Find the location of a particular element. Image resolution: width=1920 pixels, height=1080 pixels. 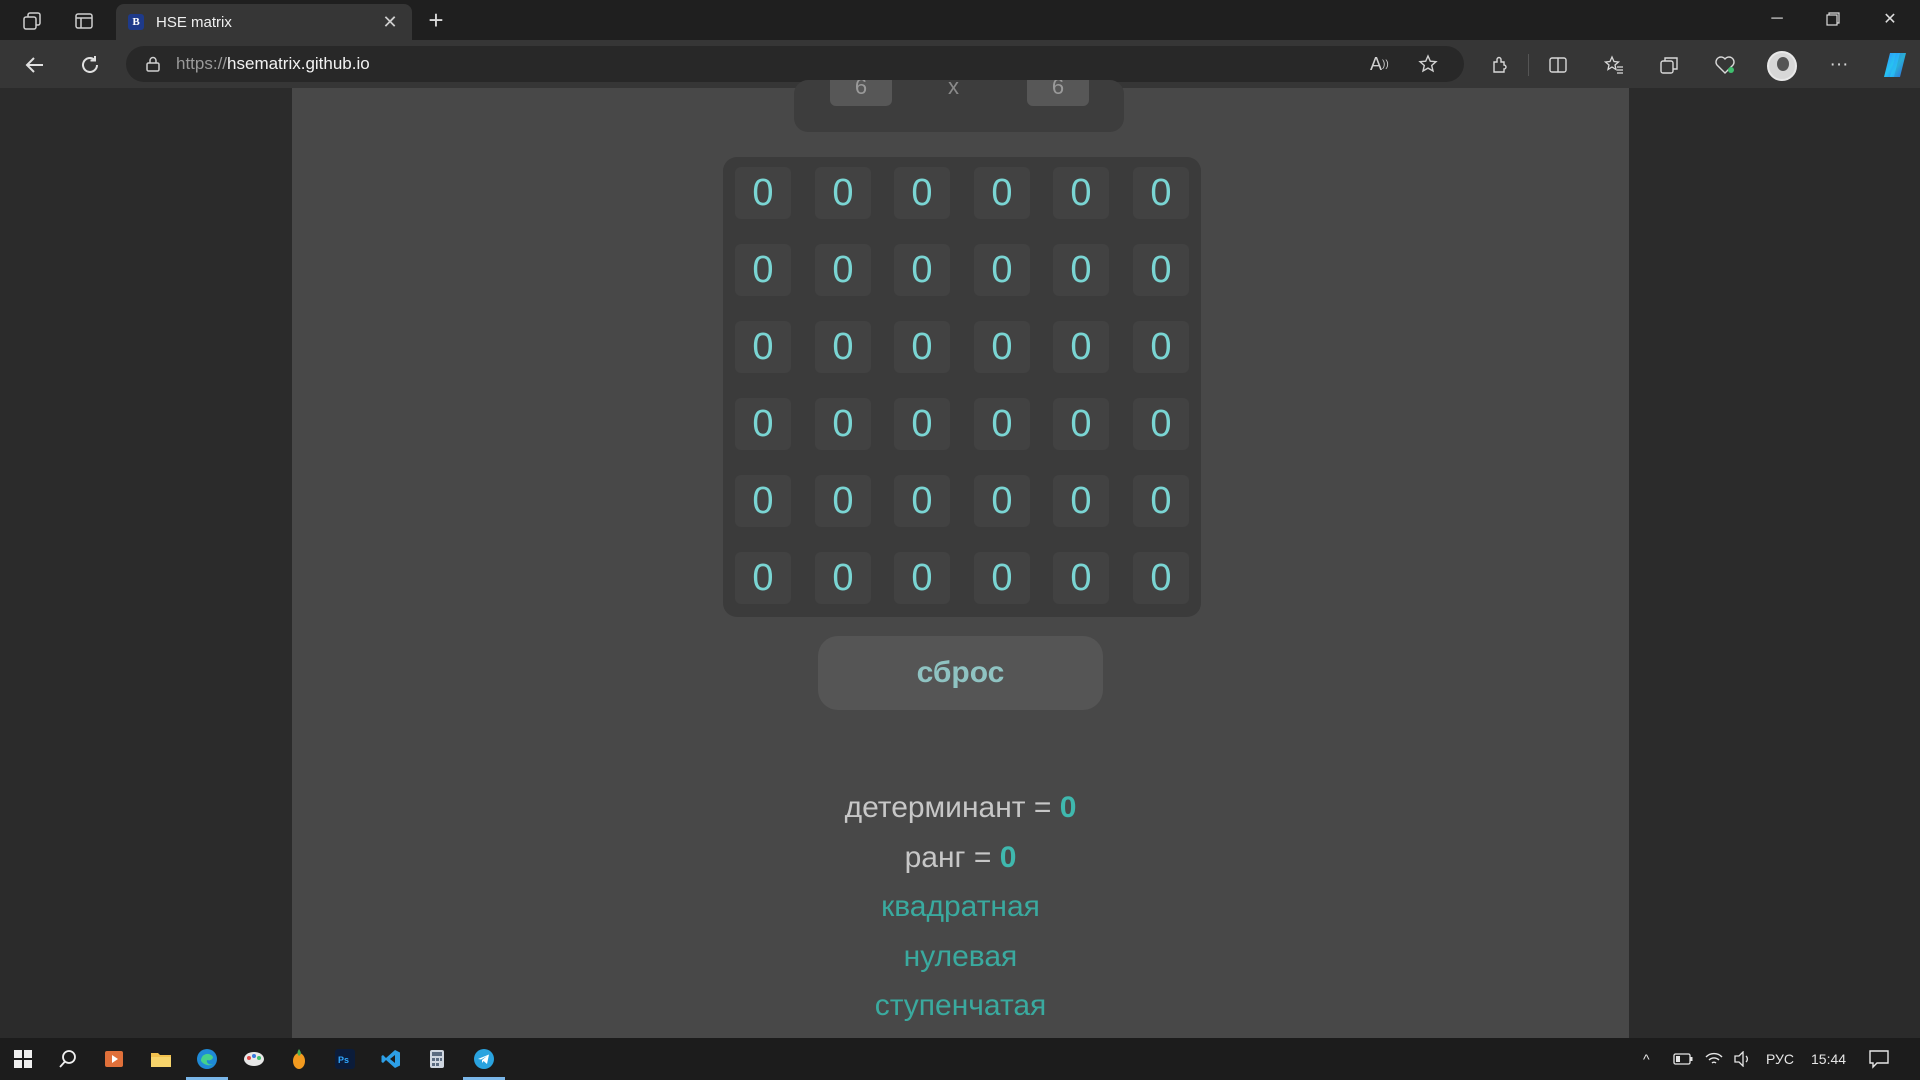

favorite-star-icon is located at coordinates (1428, 64).